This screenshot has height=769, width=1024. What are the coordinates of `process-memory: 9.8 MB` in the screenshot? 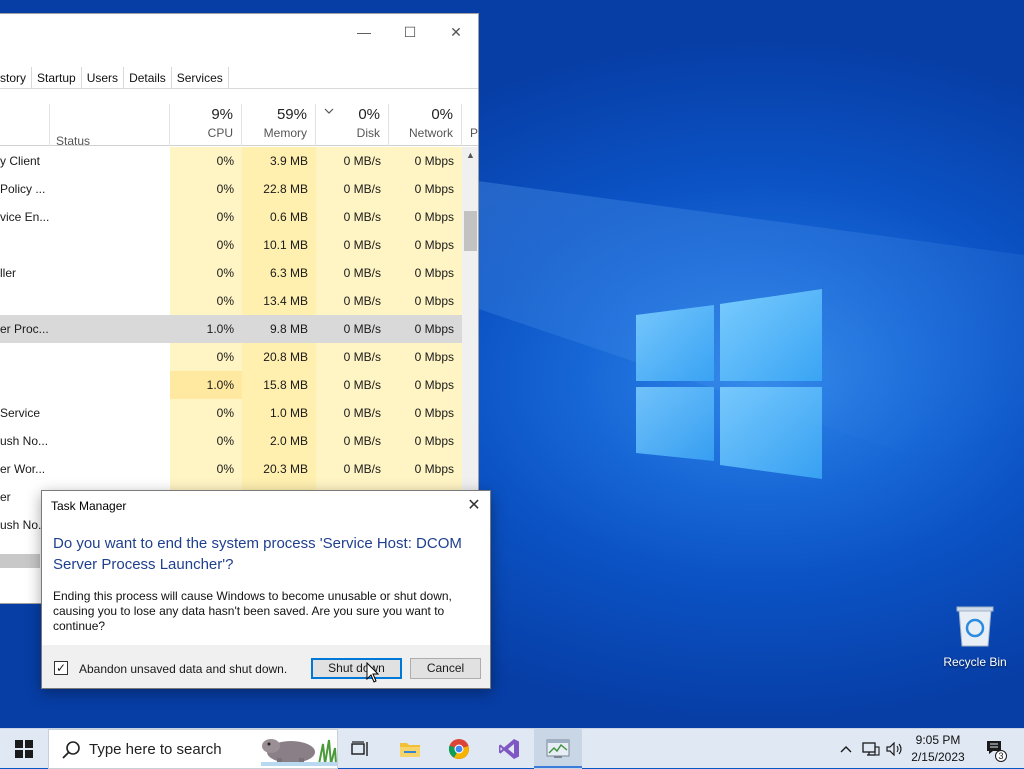 It's located at (279, 329).